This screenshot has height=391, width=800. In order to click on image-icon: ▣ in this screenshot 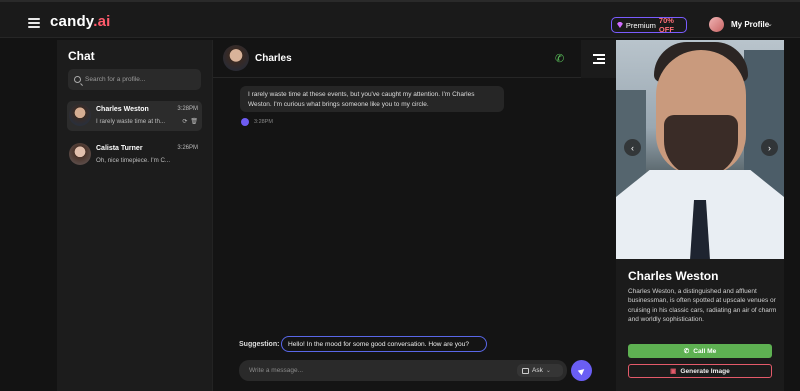, I will do `click(673, 371)`.